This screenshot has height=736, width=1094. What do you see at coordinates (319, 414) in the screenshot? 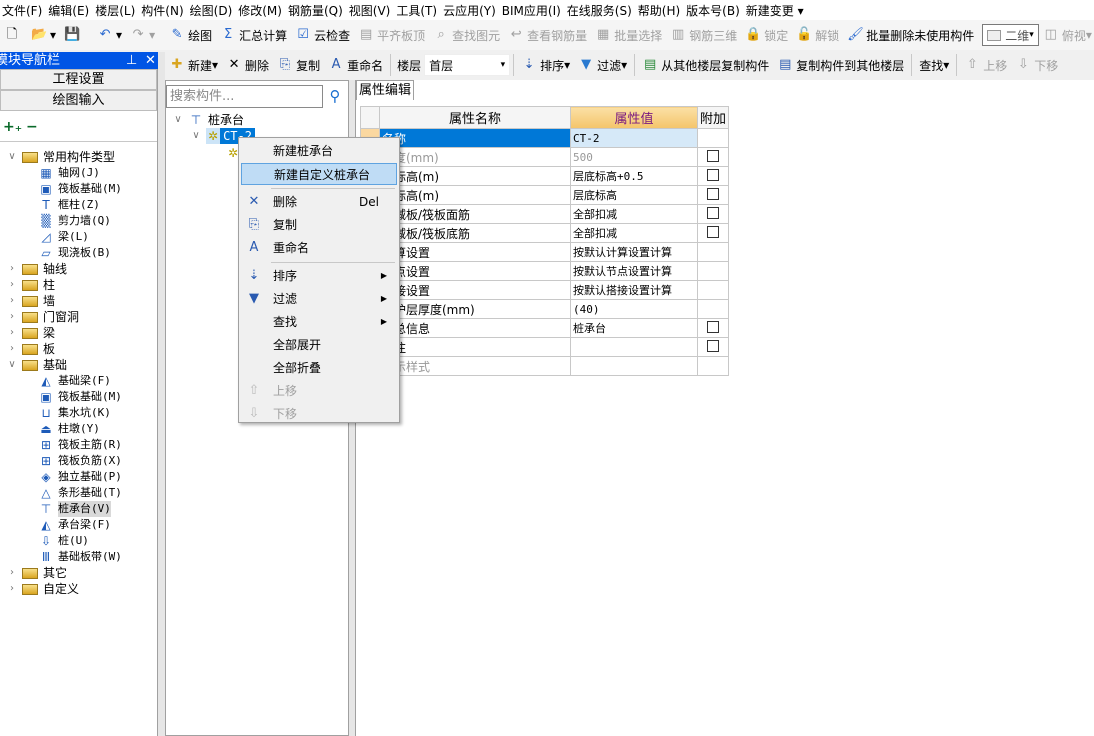
I see `context-menu-item: ⇩ 下移` at bounding box center [319, 414].